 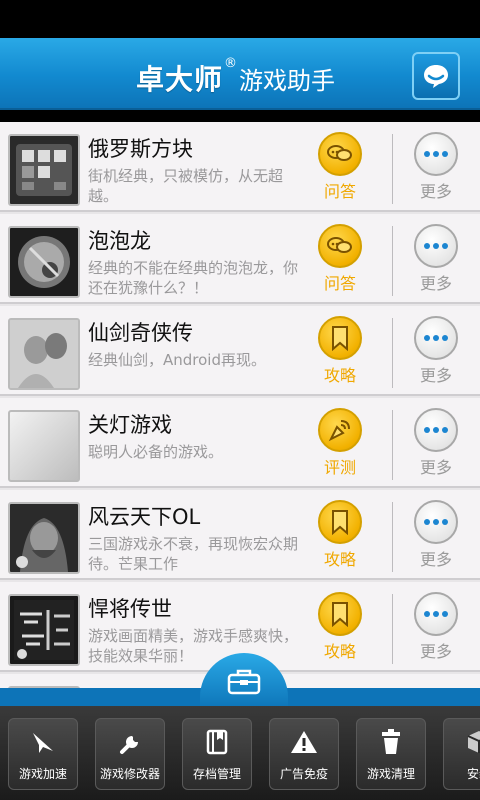 I want to click on status-bar, so click(x=240, y=19).